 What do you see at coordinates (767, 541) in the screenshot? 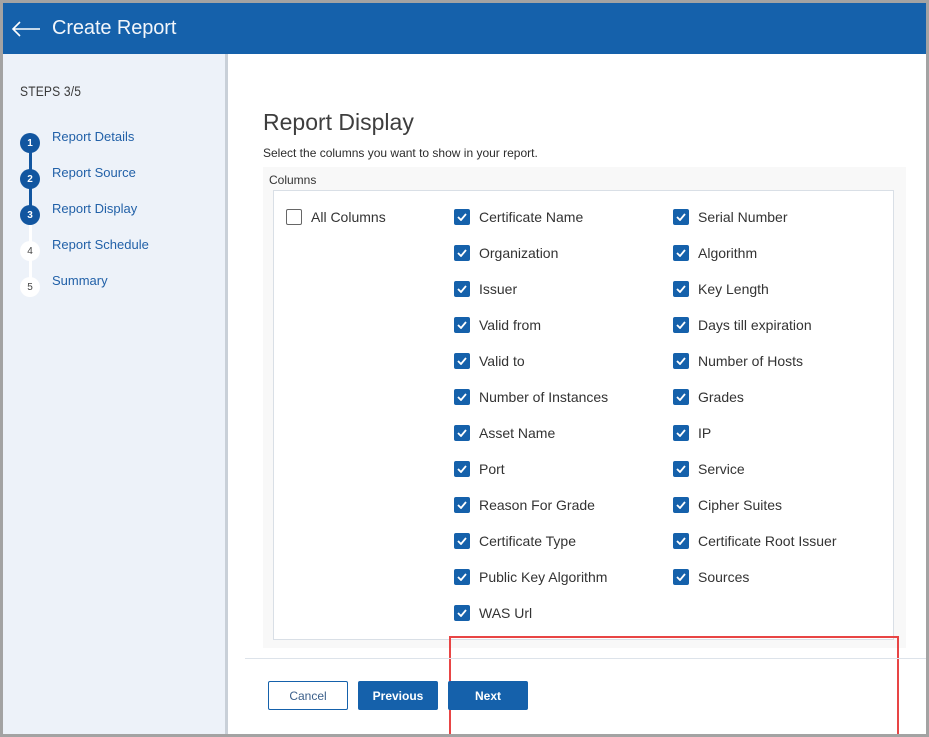
I see `checkbox-label: Certificate Root Issuer` at bounding box center [767, 541].